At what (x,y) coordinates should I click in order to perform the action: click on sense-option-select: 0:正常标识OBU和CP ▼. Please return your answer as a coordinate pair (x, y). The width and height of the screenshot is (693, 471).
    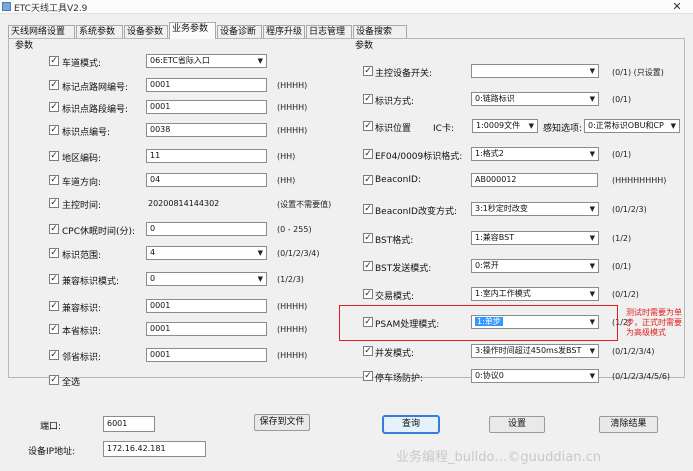
    Looking at the image, I should click on (632, 126).